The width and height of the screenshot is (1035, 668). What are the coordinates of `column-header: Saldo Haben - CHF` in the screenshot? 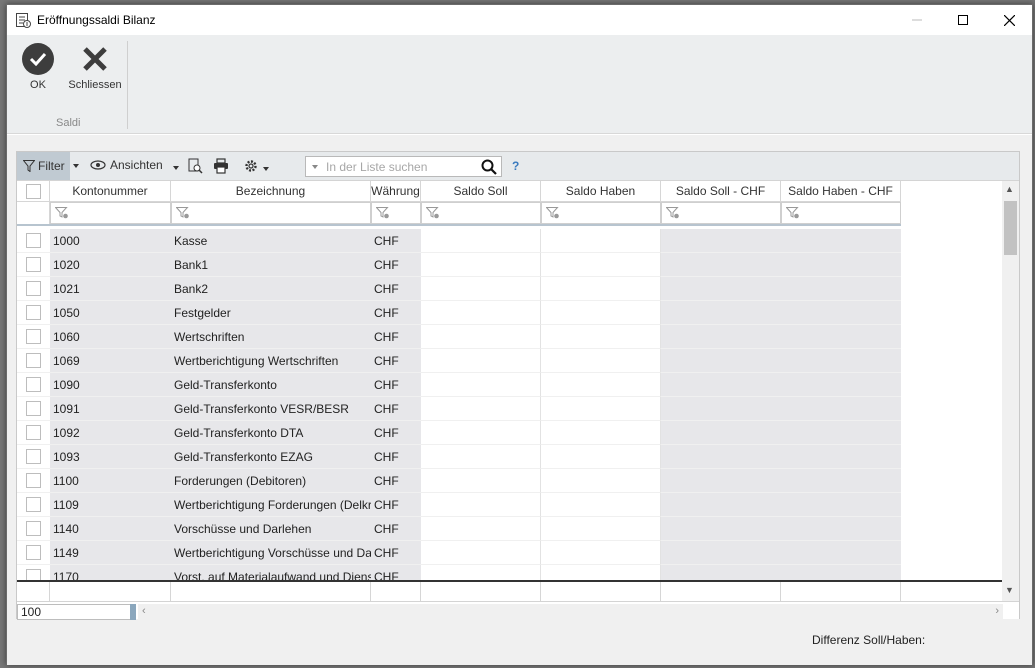 It's located at (841, 191).